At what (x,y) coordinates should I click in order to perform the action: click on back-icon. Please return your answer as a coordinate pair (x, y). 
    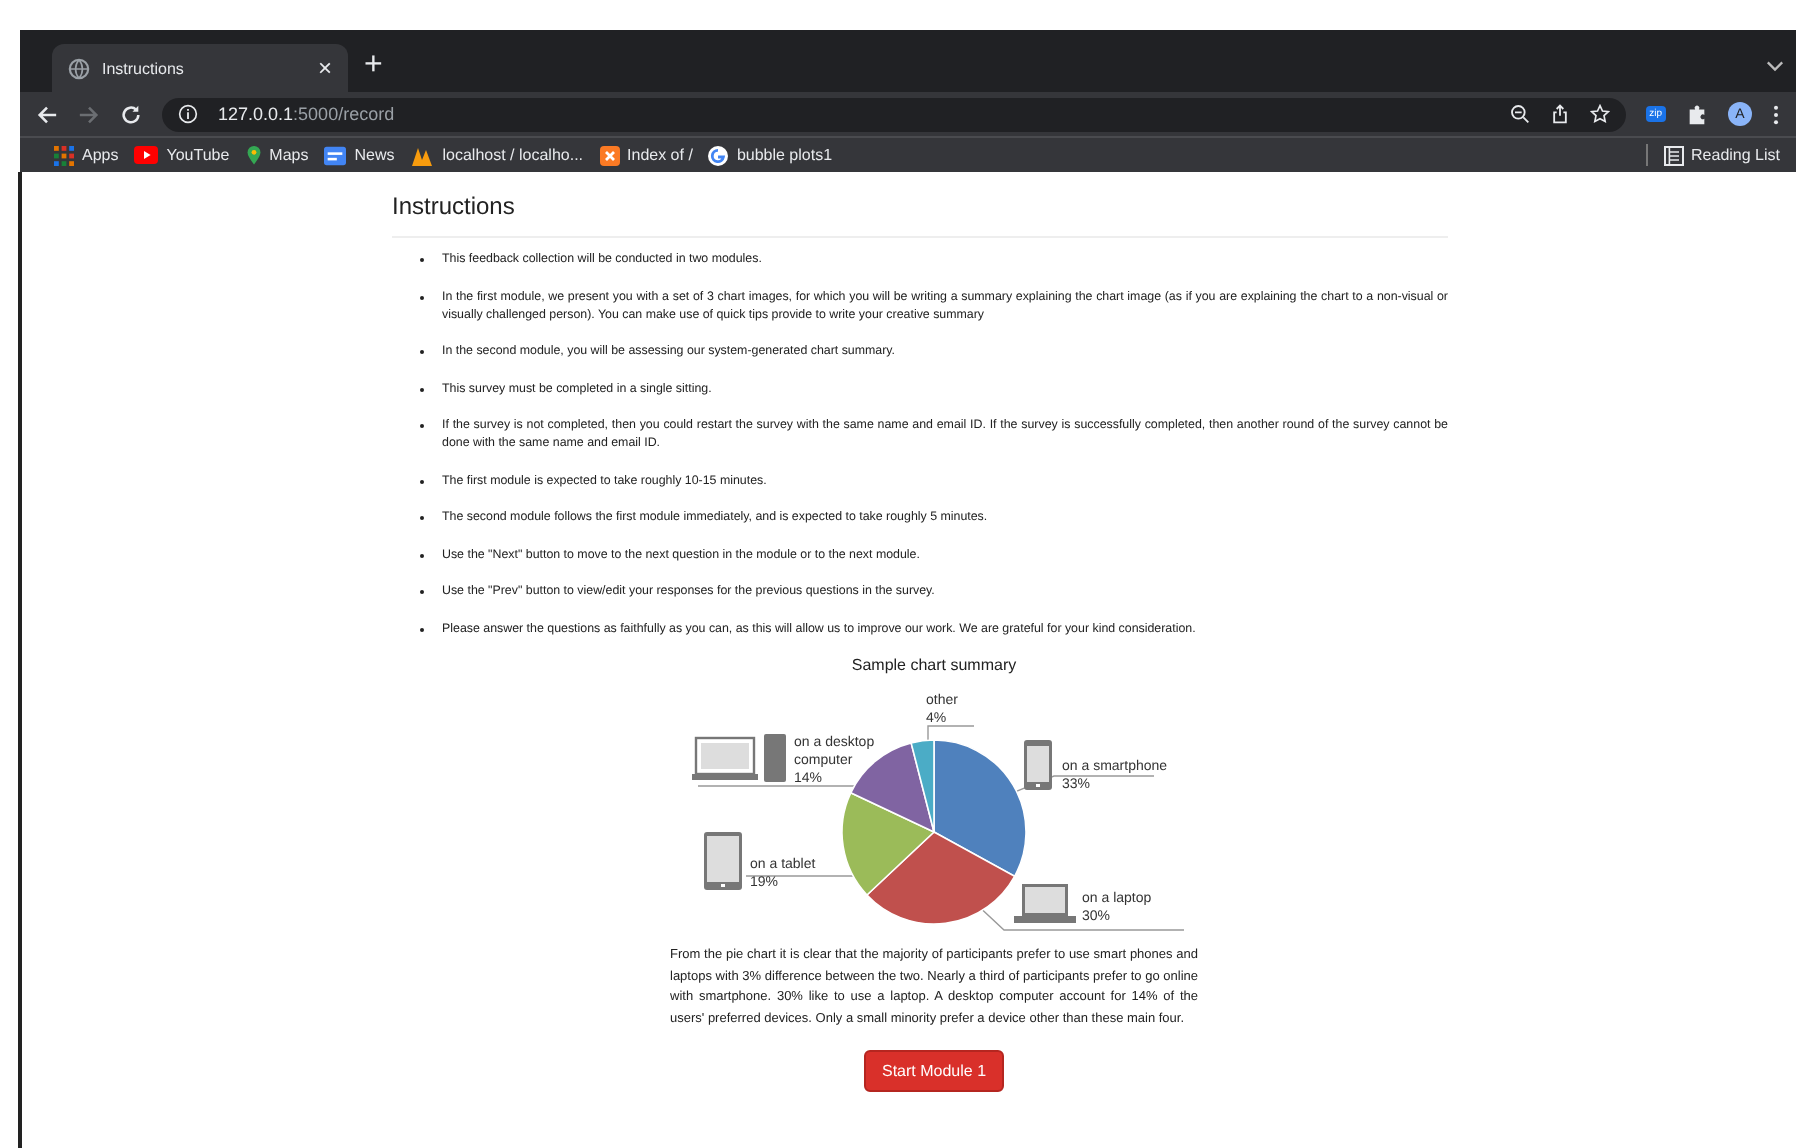
    Looking at the image, I should click on (47, 114).